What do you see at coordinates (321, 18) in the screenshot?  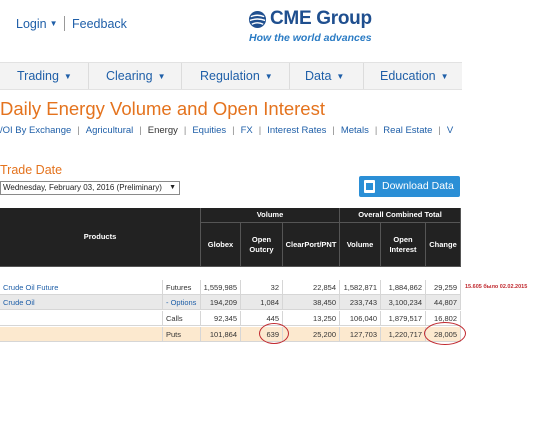 I see `logo-name: CME Group` at bounding box center [321, 18].